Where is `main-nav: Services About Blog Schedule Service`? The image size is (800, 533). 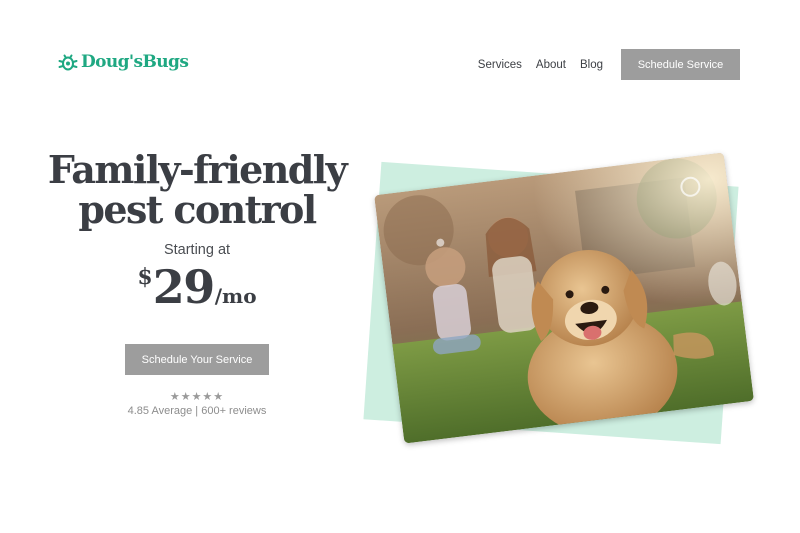
main-nav: Services About Blog Schedule Service is located at coordinates (609, 64).